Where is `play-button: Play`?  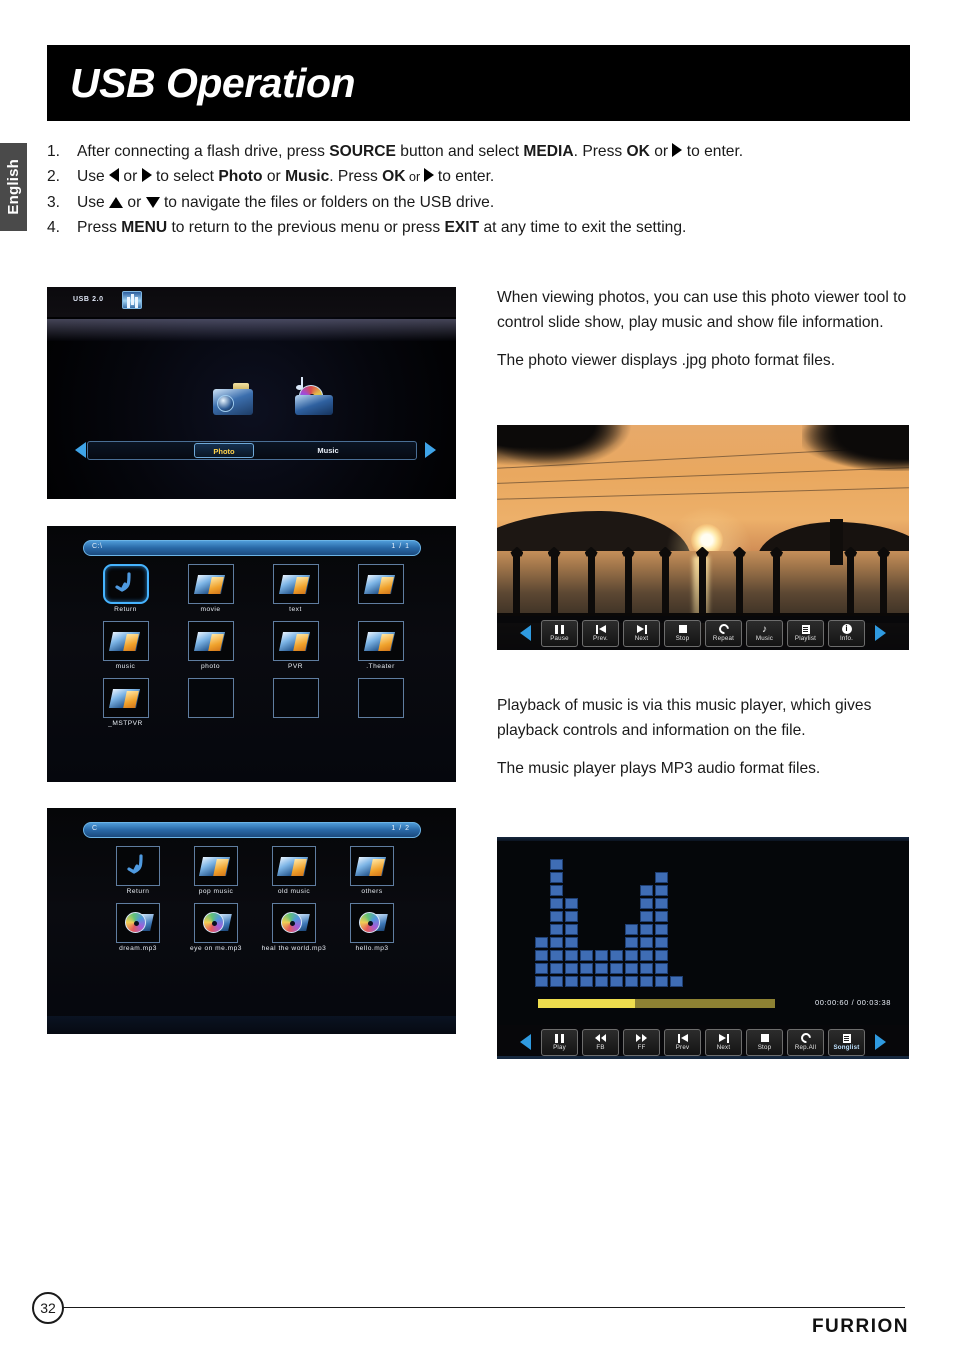
play-button: Play is located at coordinates (559, 1042).